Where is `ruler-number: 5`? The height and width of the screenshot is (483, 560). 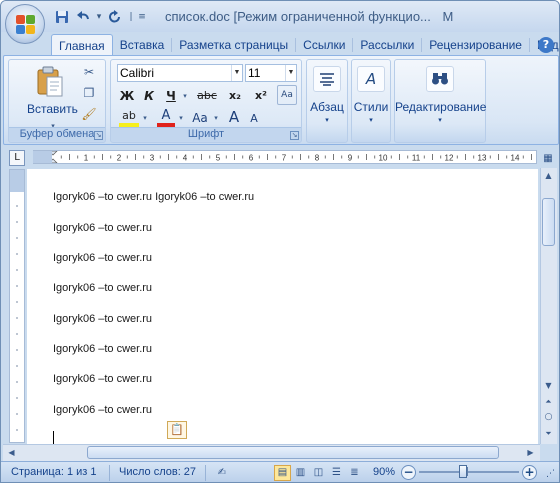 ruler-number: 5 is located at coordinates (218, 158).